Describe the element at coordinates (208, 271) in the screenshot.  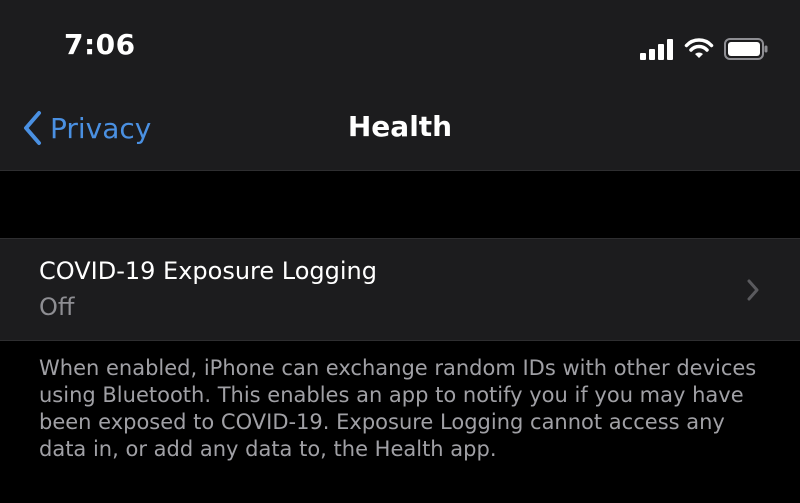
I see `cell-title: COVID-19 Exposure Logging` at that location.